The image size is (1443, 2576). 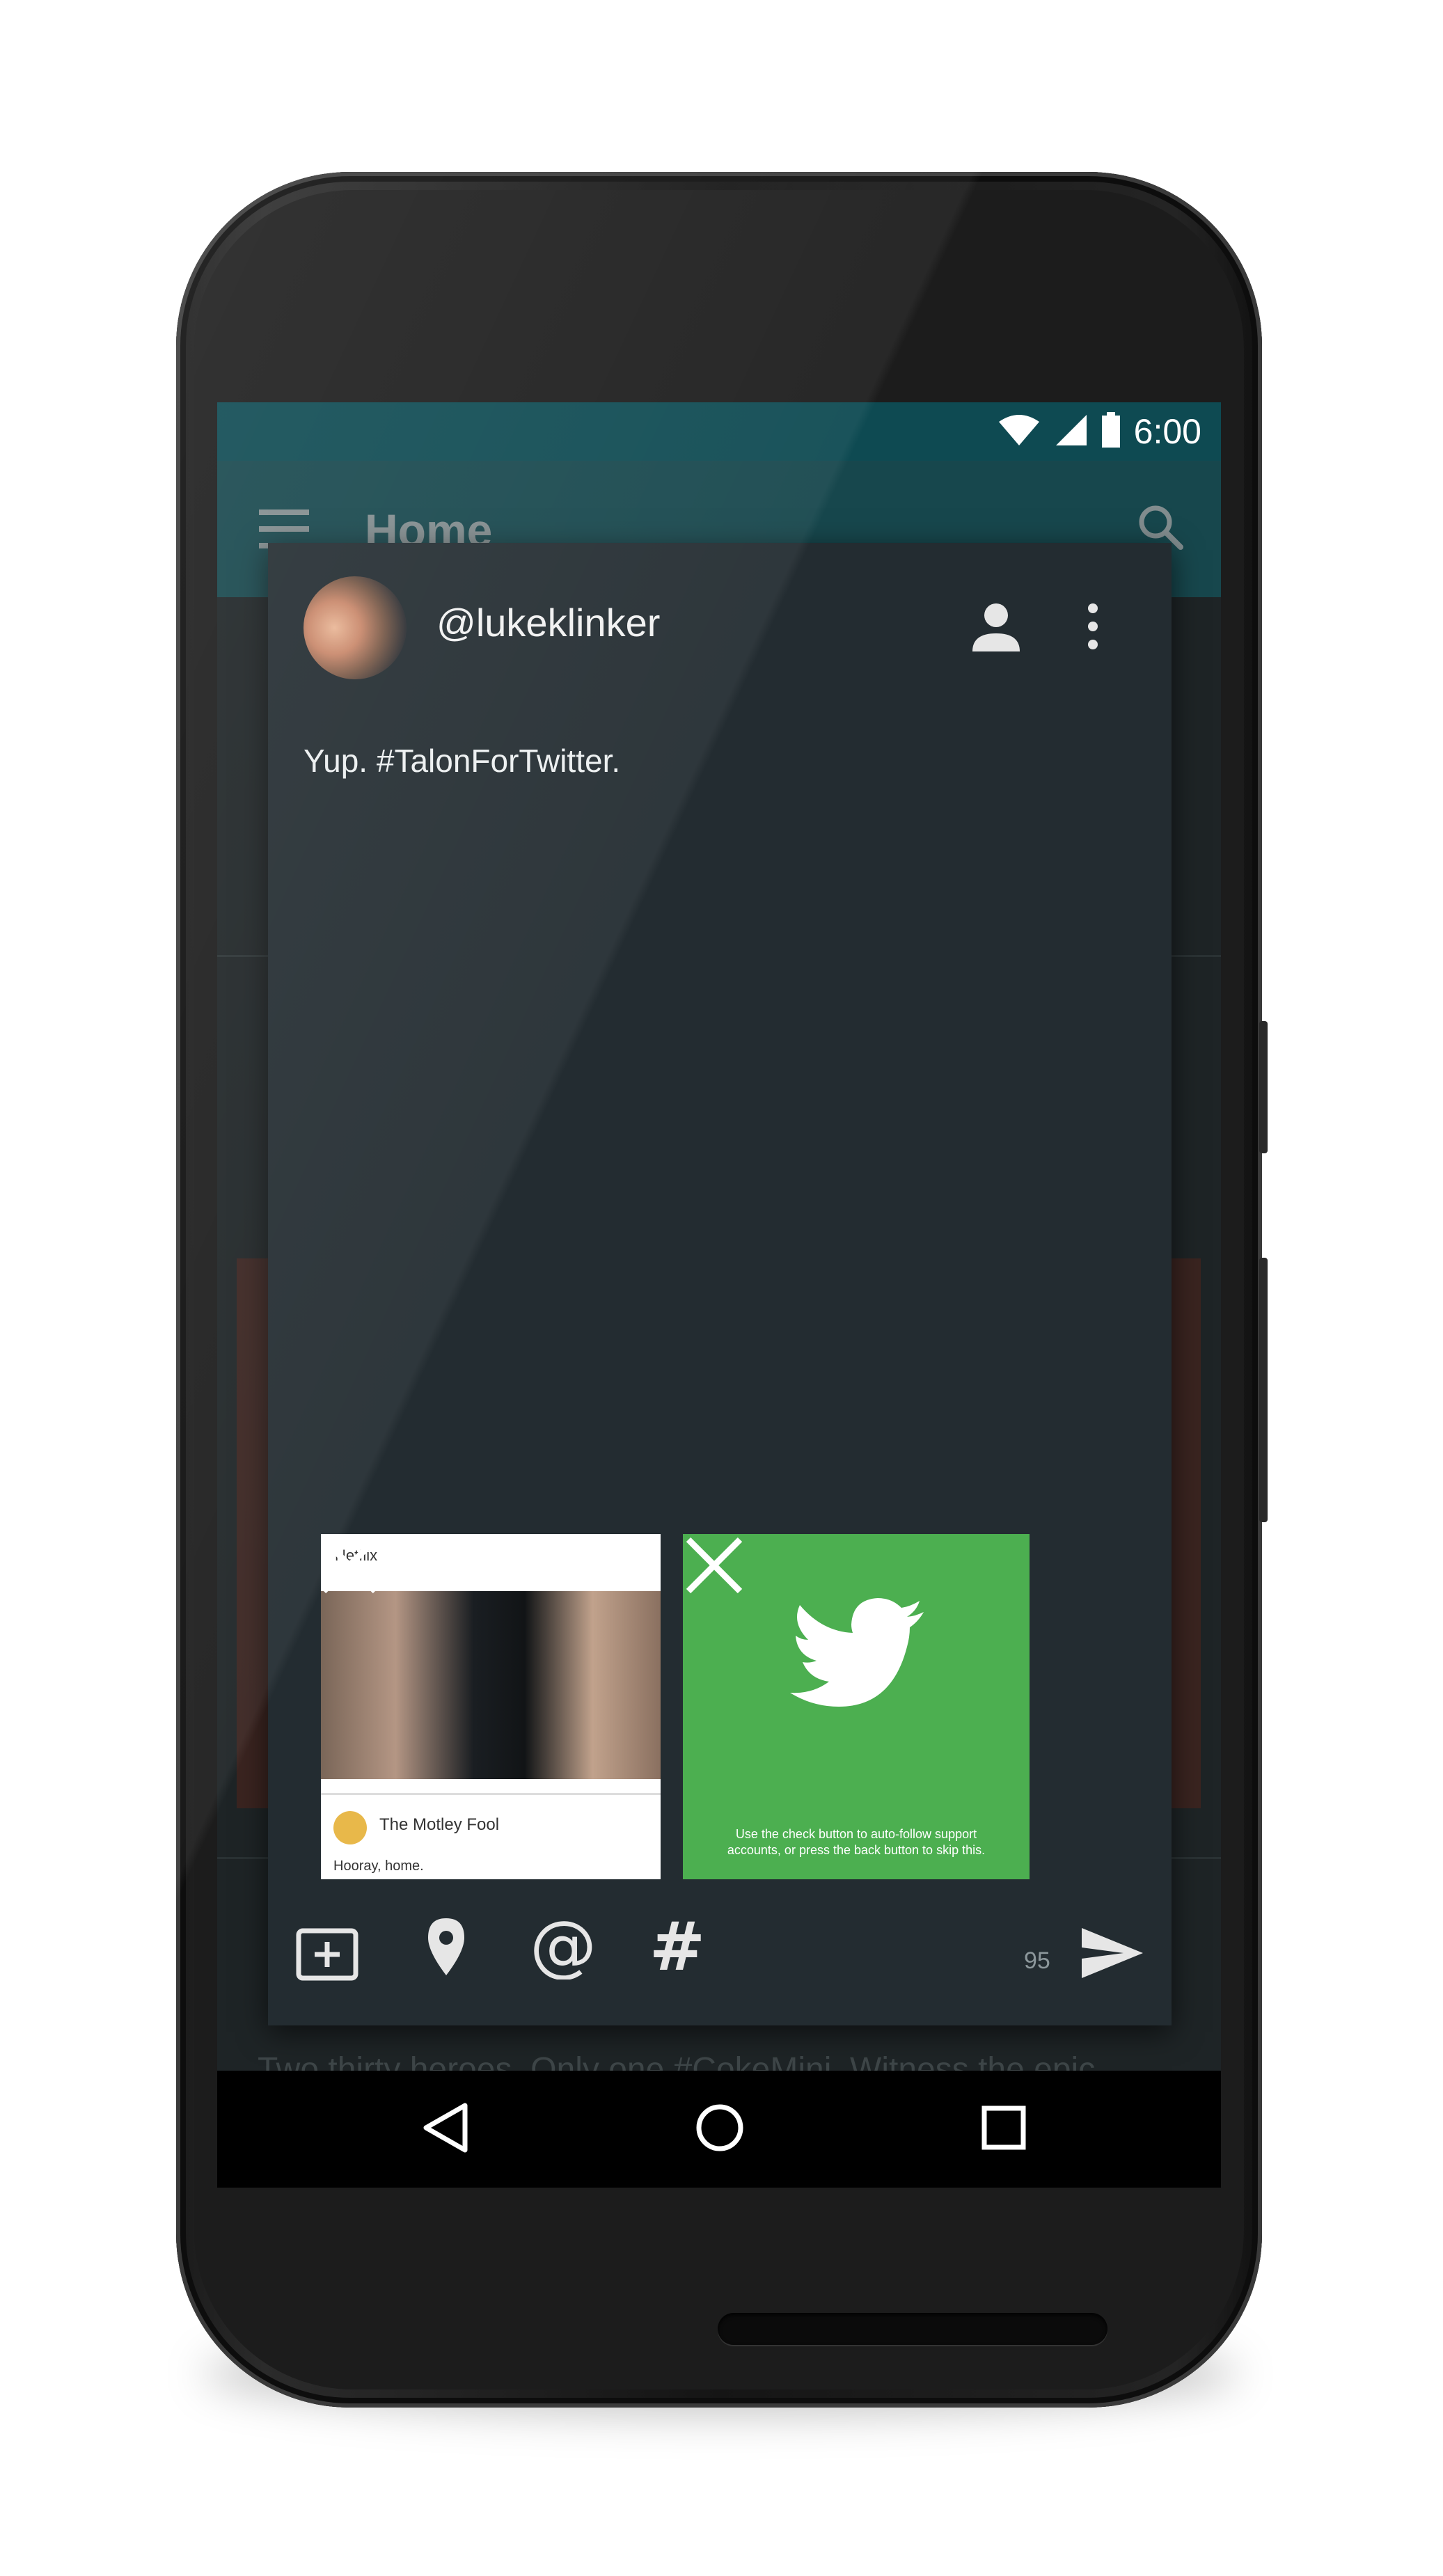 I want to click on attachment-photo, so click(x=491, y=1685).